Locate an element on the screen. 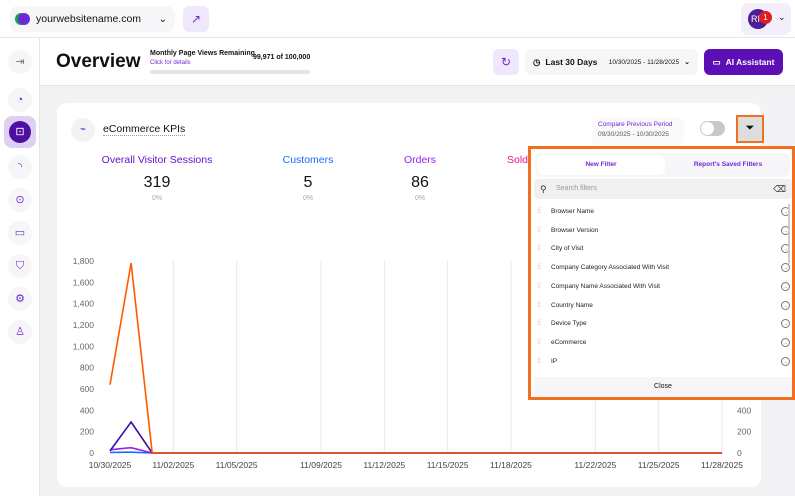 This screenshot has height=496, width=795. scrollbar is located at coordinates (789, 234).